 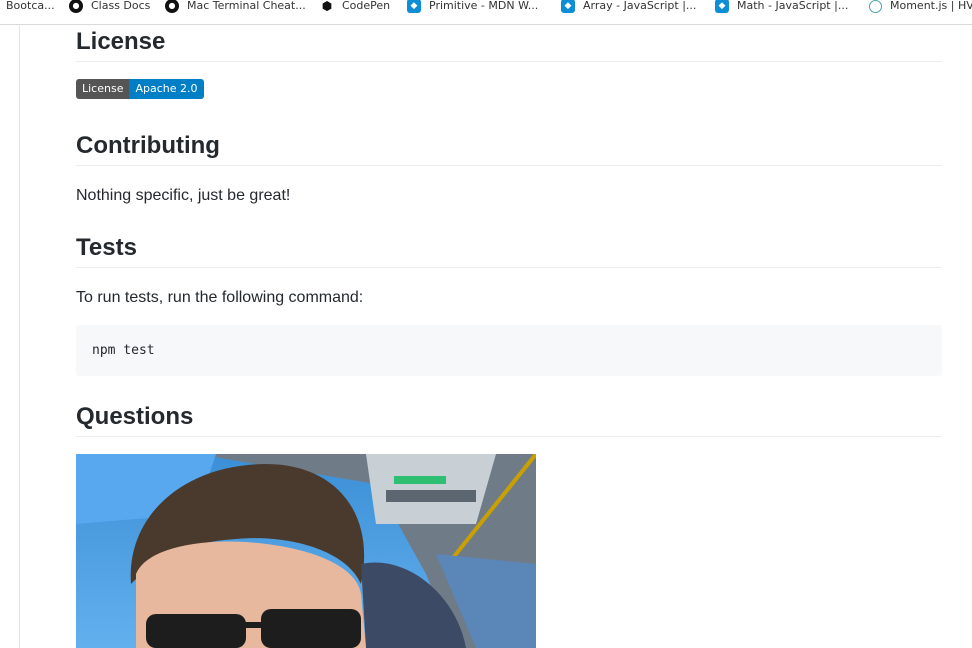 What do you see at coordinates (19, 336) in the screenshot?
I see `left-border` at bounding box center [19, 336].